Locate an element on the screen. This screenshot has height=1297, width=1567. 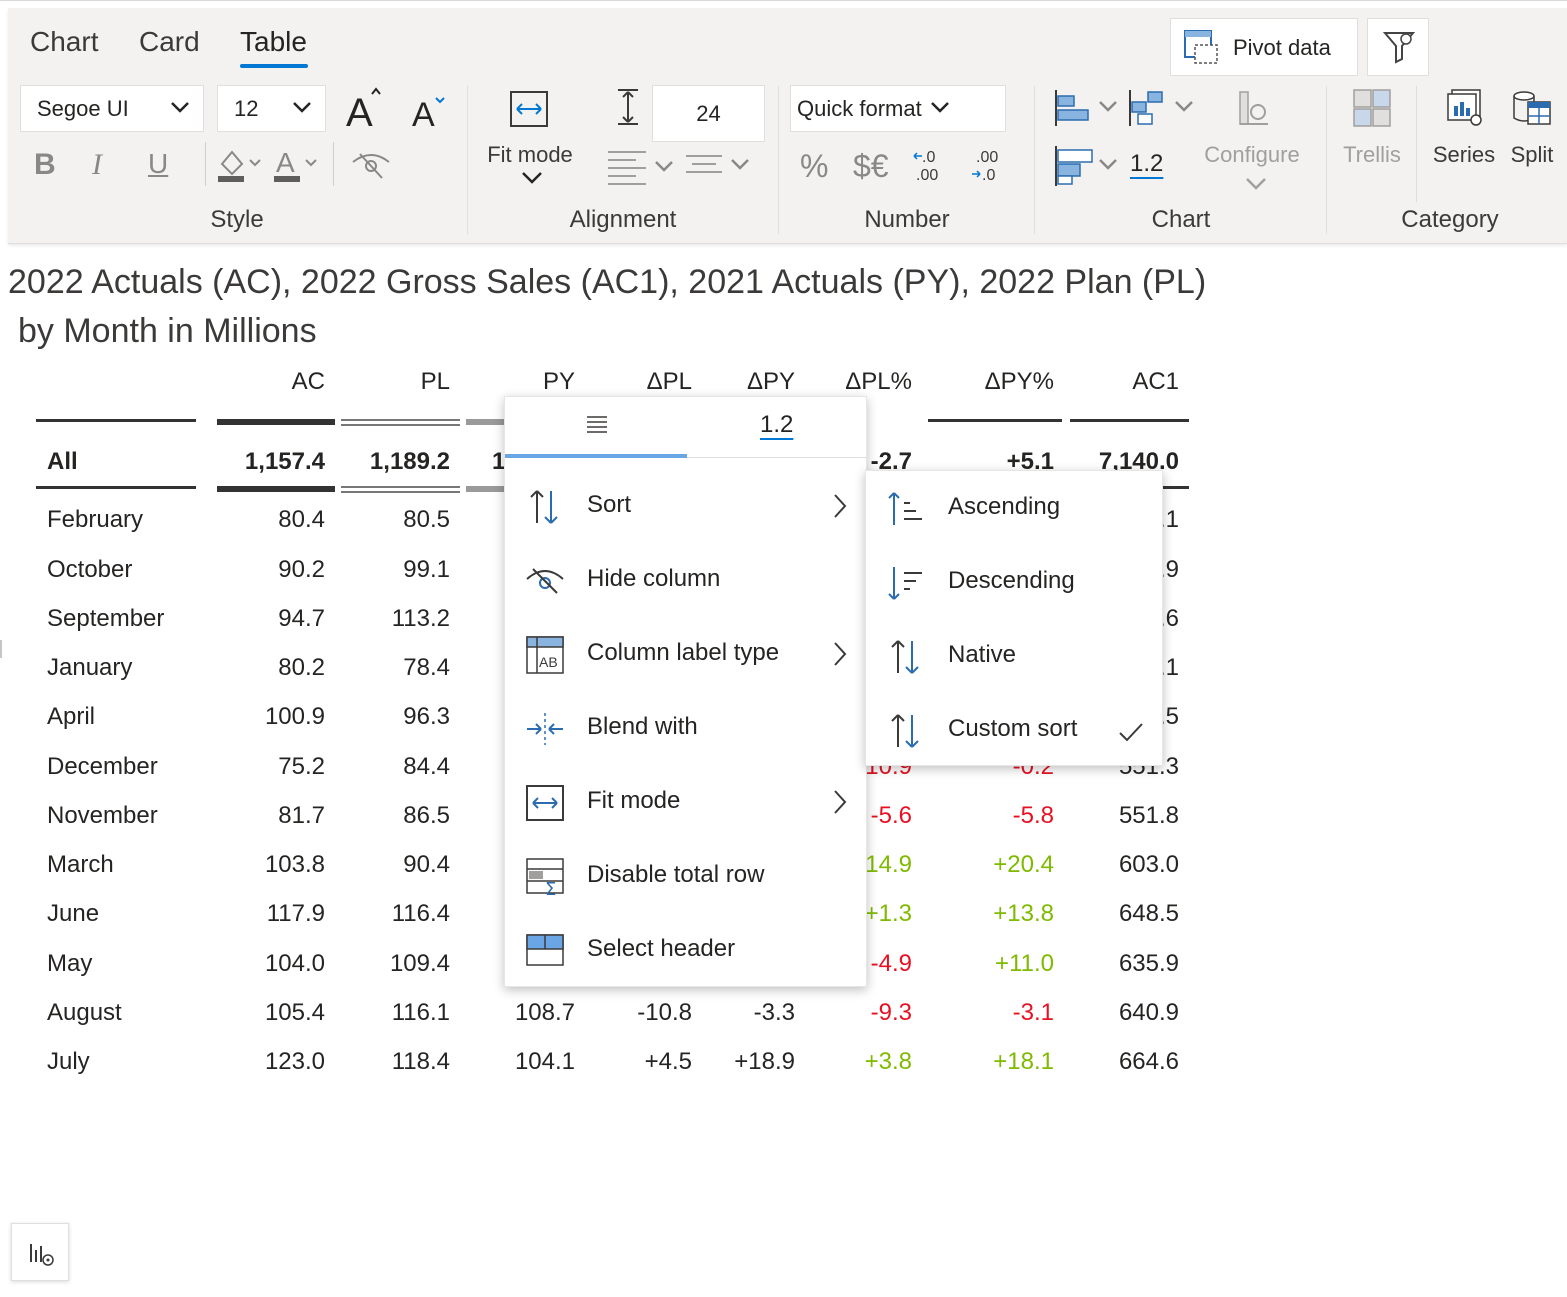
submenu-item-custom-sort: Custom sort is located at coordinates (1014, 731).